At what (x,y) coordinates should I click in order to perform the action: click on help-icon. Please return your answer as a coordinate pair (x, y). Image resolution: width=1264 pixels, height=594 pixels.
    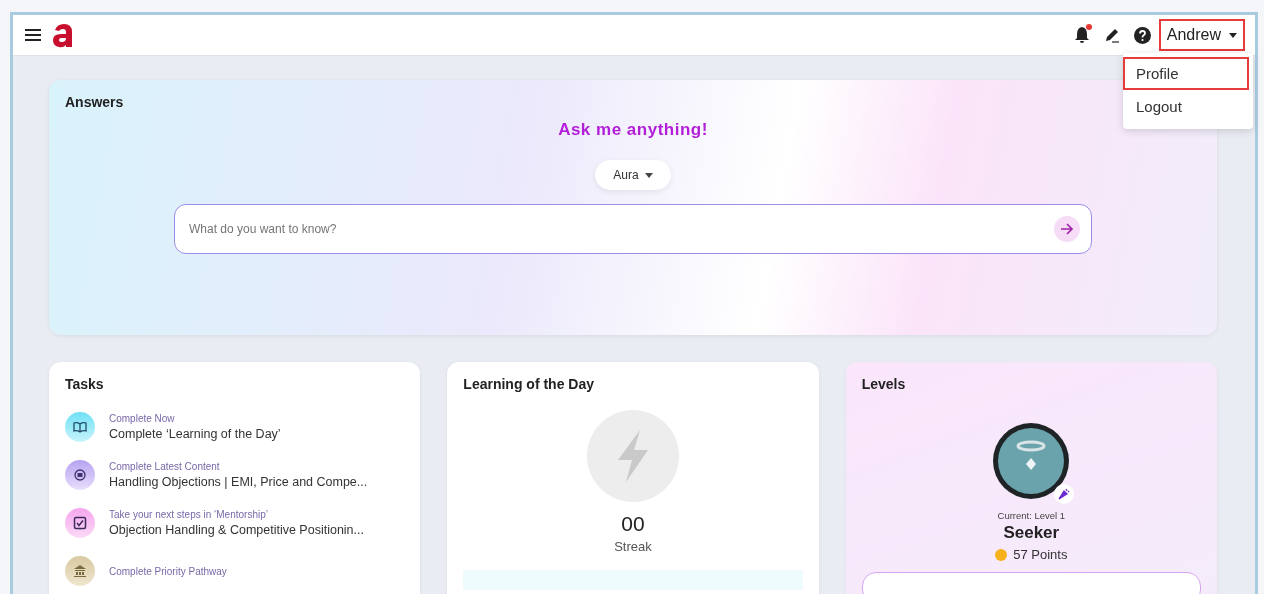
    Looking at the image, I should click on (1142, 35).